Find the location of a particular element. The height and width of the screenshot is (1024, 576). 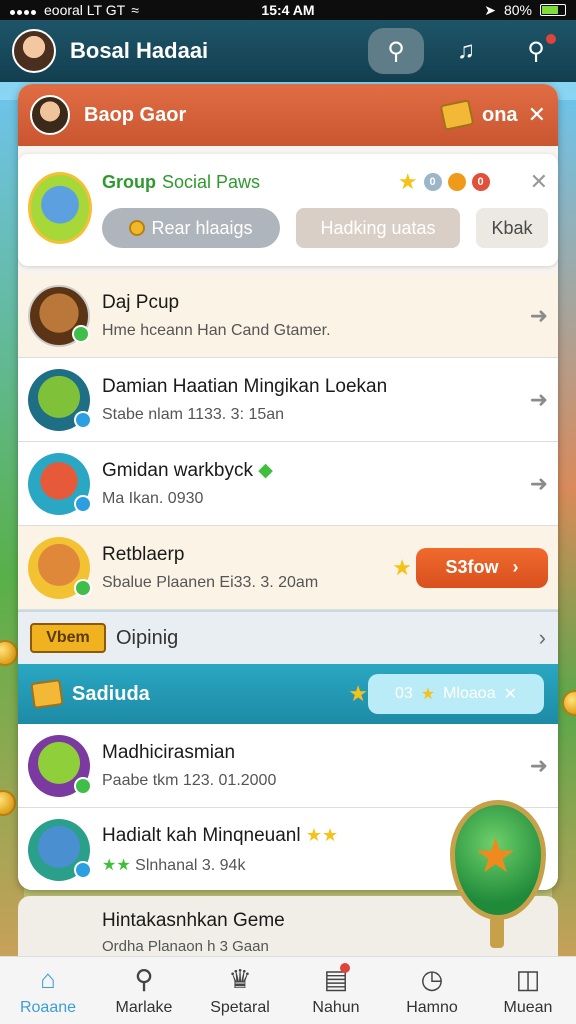

nav-special: ♛ Spetaral is located at coordinates (240, 990).